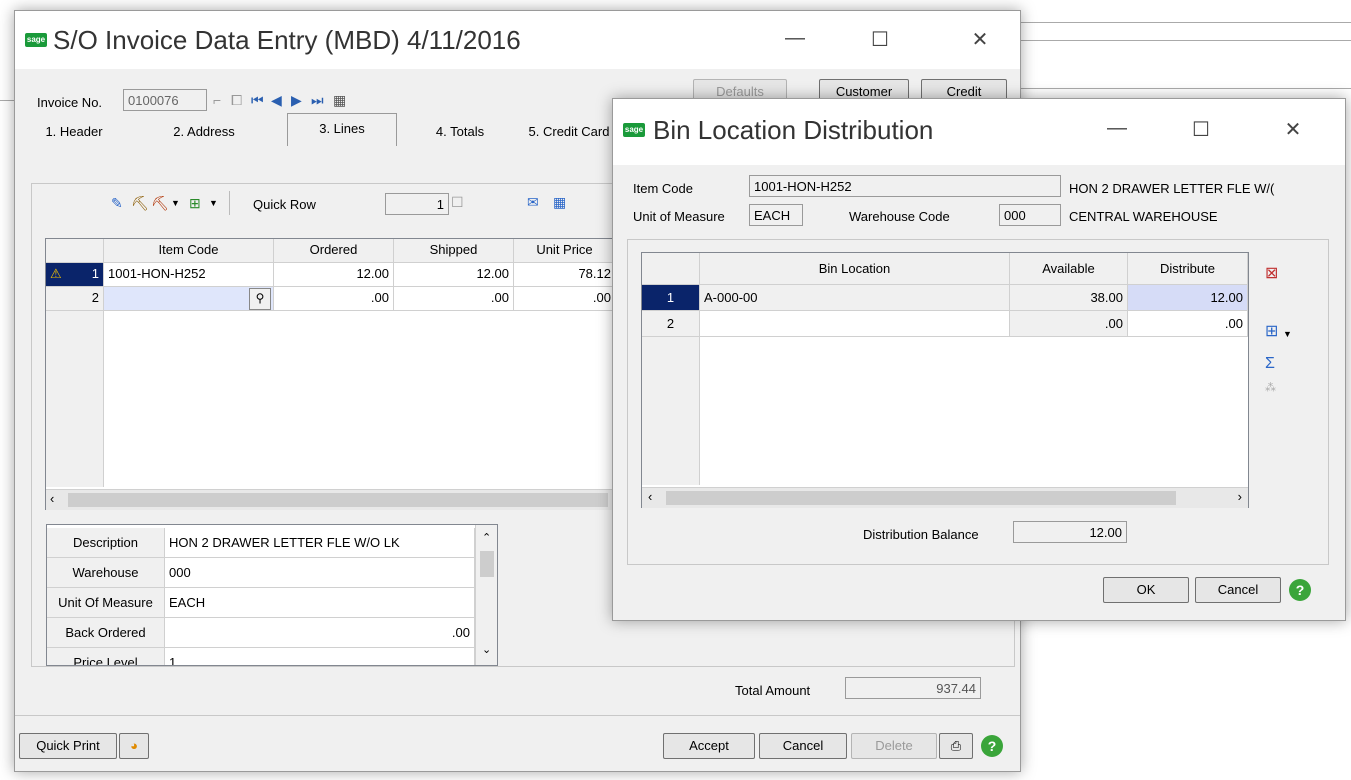  What do you see at coordinates (68, 746) in the screenshot?
I see `quick-print-button: Quick Print` at bounding box center [68, 746].